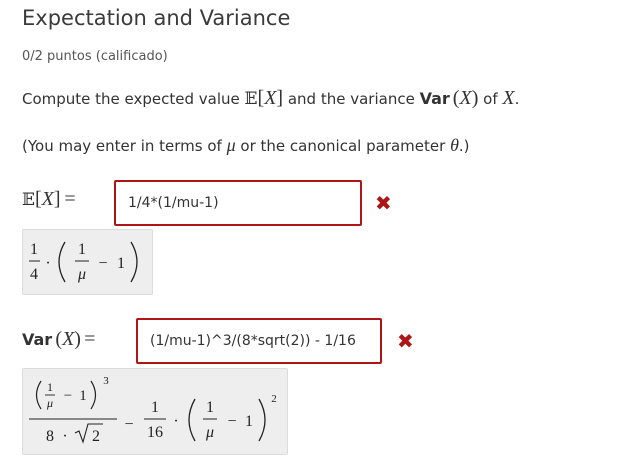 The width and height of the screenshot is (637, 473). Describe the element at coordinates (155, 432) in the screenshot. I see `svg-text: 16` at that location.